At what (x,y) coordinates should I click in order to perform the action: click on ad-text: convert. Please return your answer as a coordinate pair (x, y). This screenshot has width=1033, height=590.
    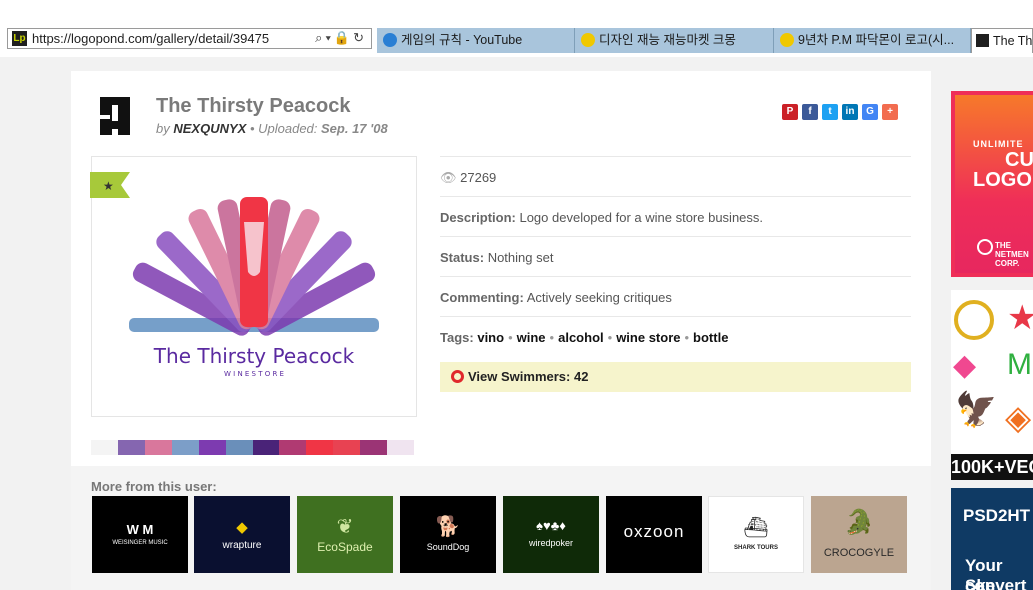
    Looking at the image, I should click on (996, 583).